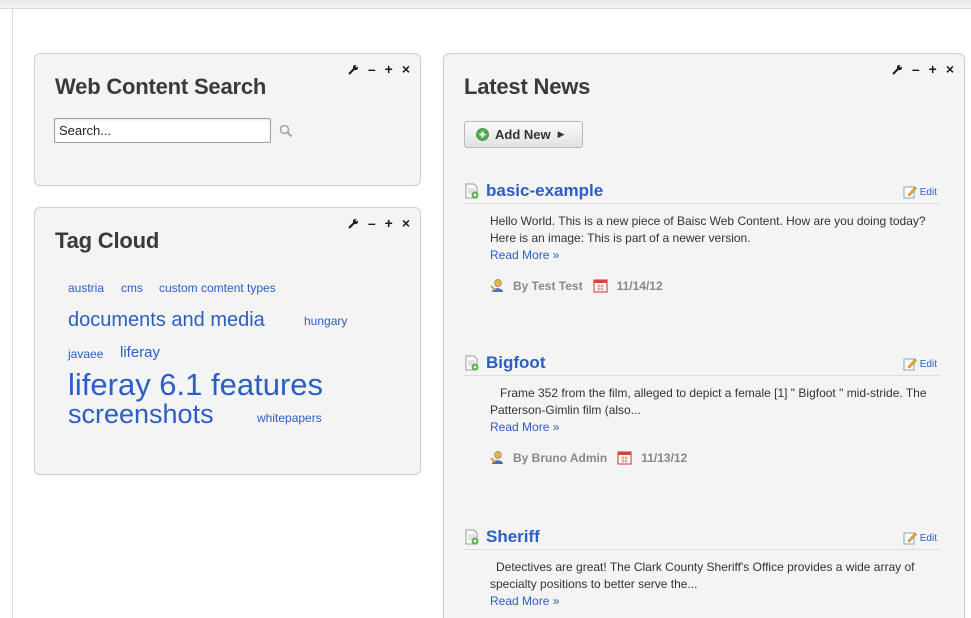 Image resolution: width=971 pixels, height=618 pixels. Describe the element at coordinates (485, 4) in the screenshot. I see `page-top-bar` at that location.